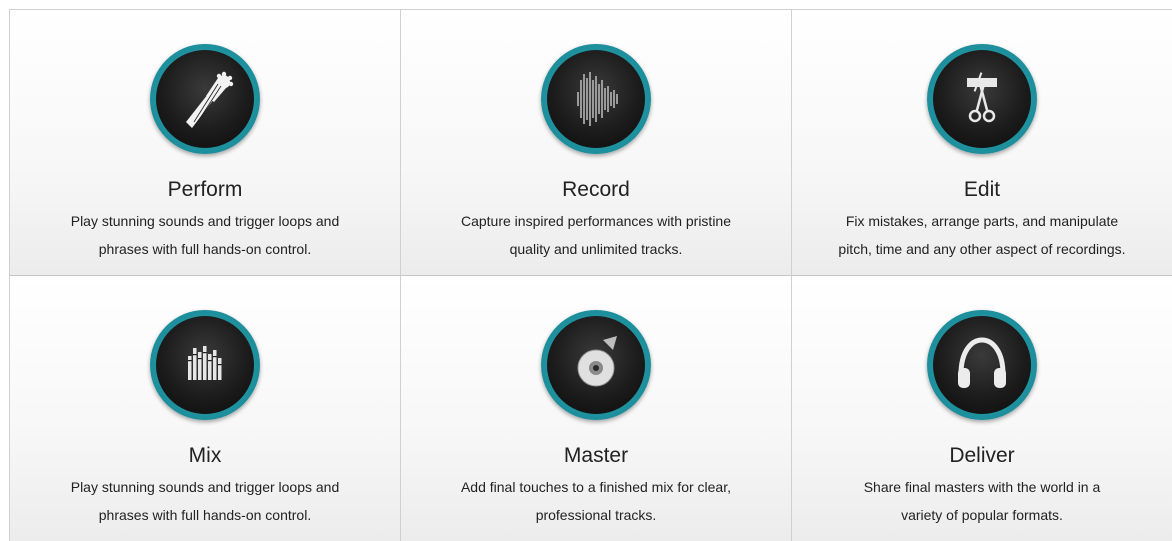  Describe the element at coordinates (982, 455) in the screenshot. I see `feature-title: Deliver` at that location.